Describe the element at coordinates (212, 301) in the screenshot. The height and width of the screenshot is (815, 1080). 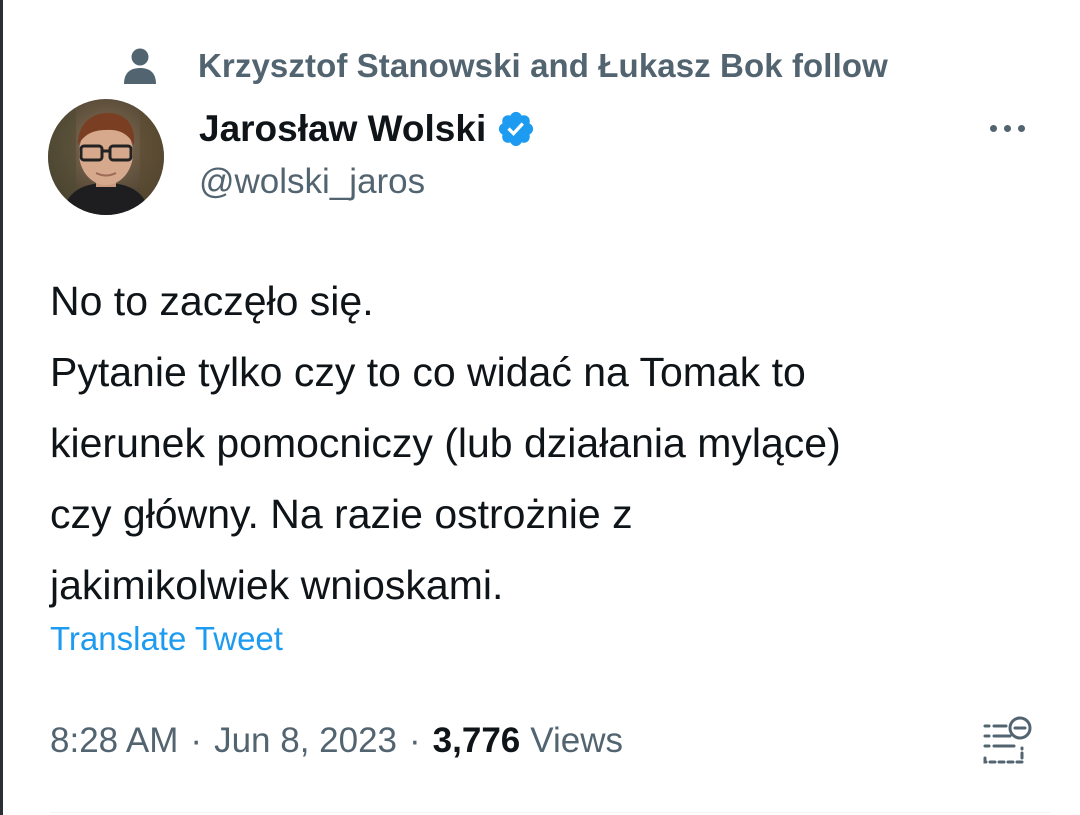
I see `tweet-text-line: No to zaczęło się.` at that location.